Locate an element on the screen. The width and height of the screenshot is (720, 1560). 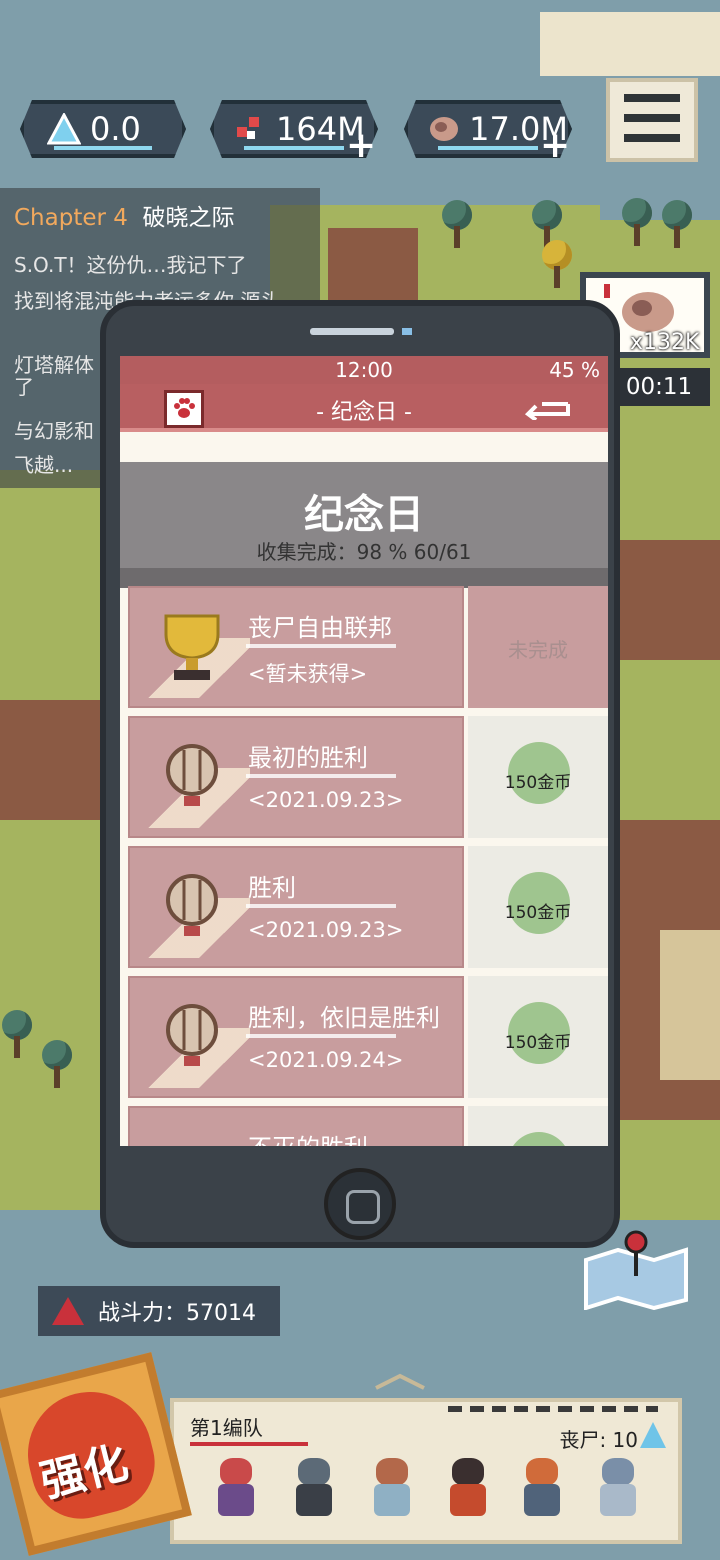
item-name: 丧尸自由联邦 is located at coordinates (320, 628).